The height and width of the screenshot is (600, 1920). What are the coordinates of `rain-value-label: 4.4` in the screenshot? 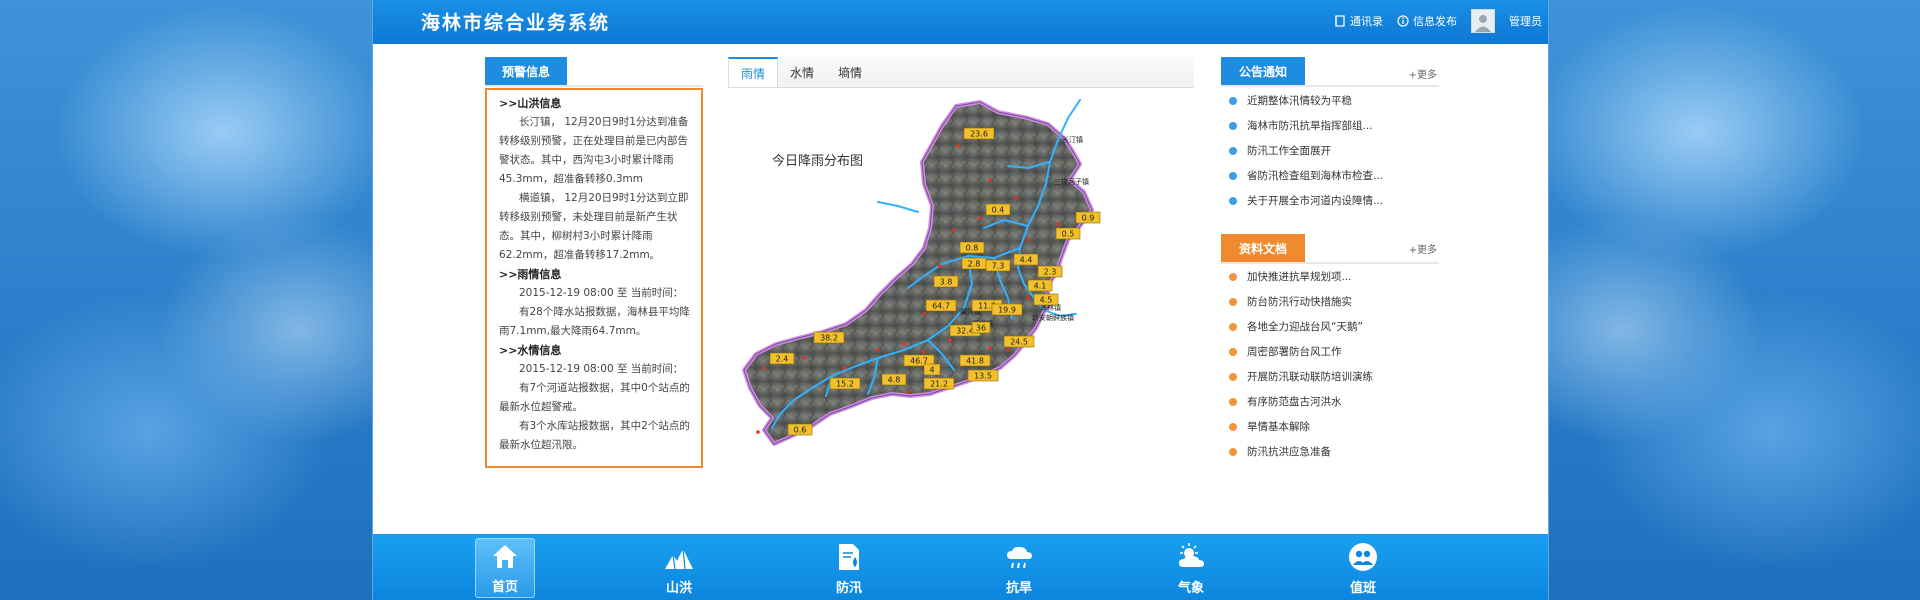 It's located at (1026, 259).